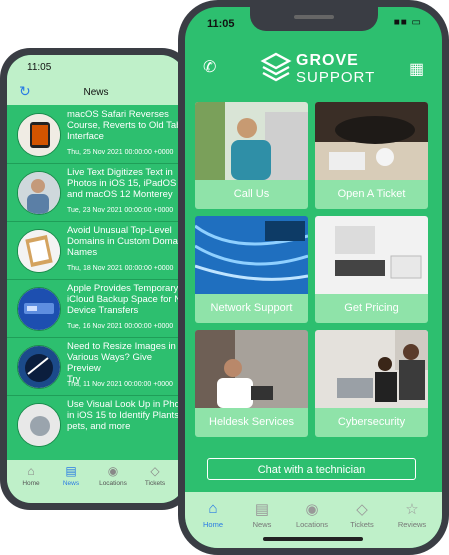  I want to click on star-icon: ☆, so click(412, 509).